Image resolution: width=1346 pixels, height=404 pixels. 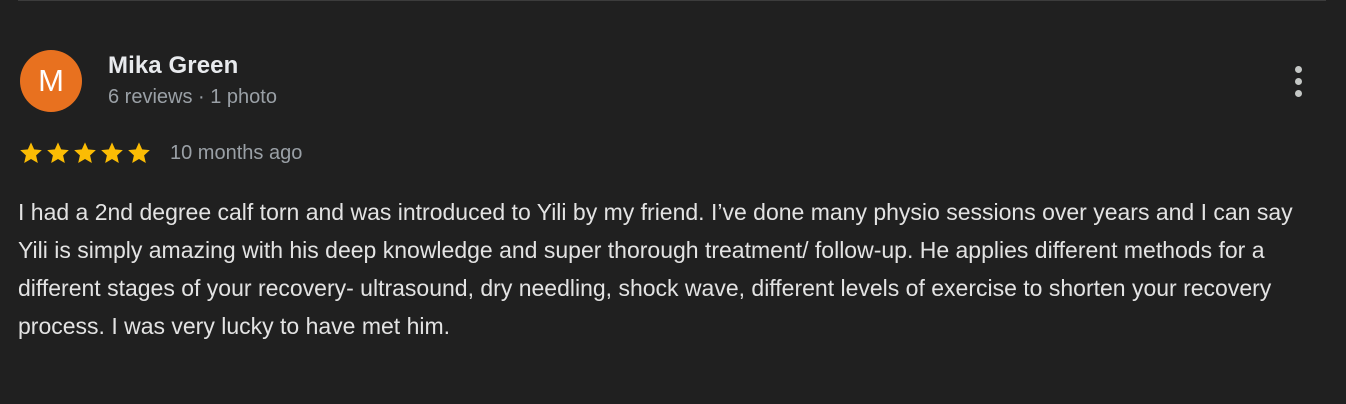 I want to click on divider, so click(x=672, y=0).